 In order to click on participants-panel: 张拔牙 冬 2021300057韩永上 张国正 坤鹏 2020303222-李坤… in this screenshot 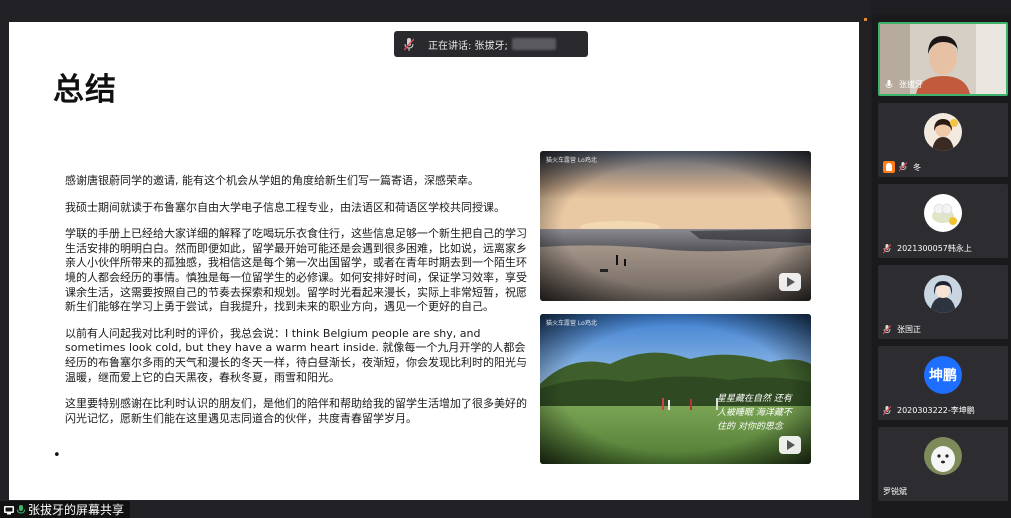, I will do `click(941, 266)`.